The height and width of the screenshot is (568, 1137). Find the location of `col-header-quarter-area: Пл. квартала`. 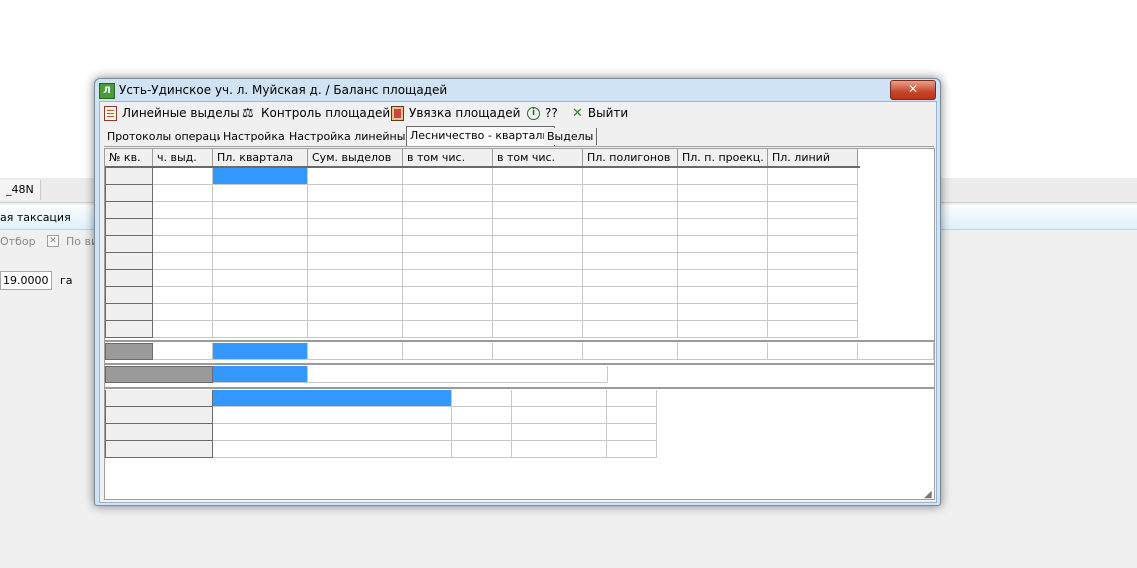

col-header-quarter-area: Пл. квартала is located at coordinates (260, 157).